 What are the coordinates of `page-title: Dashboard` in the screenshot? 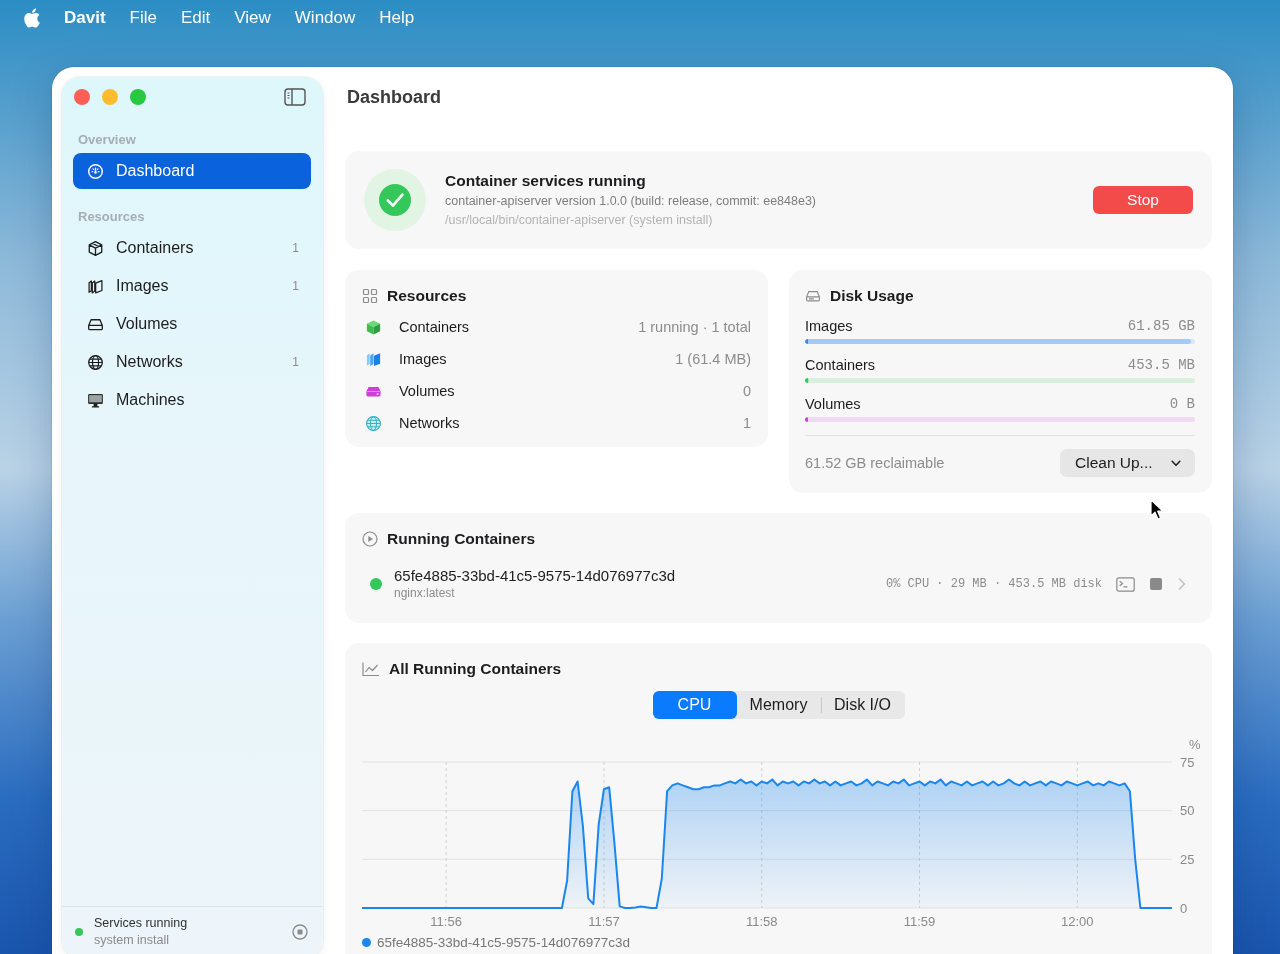 It's located at (394, 97).